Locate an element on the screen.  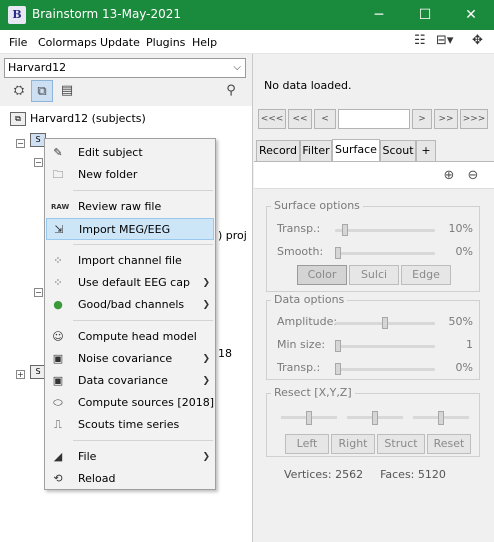
menu-item-label: Import channel file is located at coordinates (130, 260).